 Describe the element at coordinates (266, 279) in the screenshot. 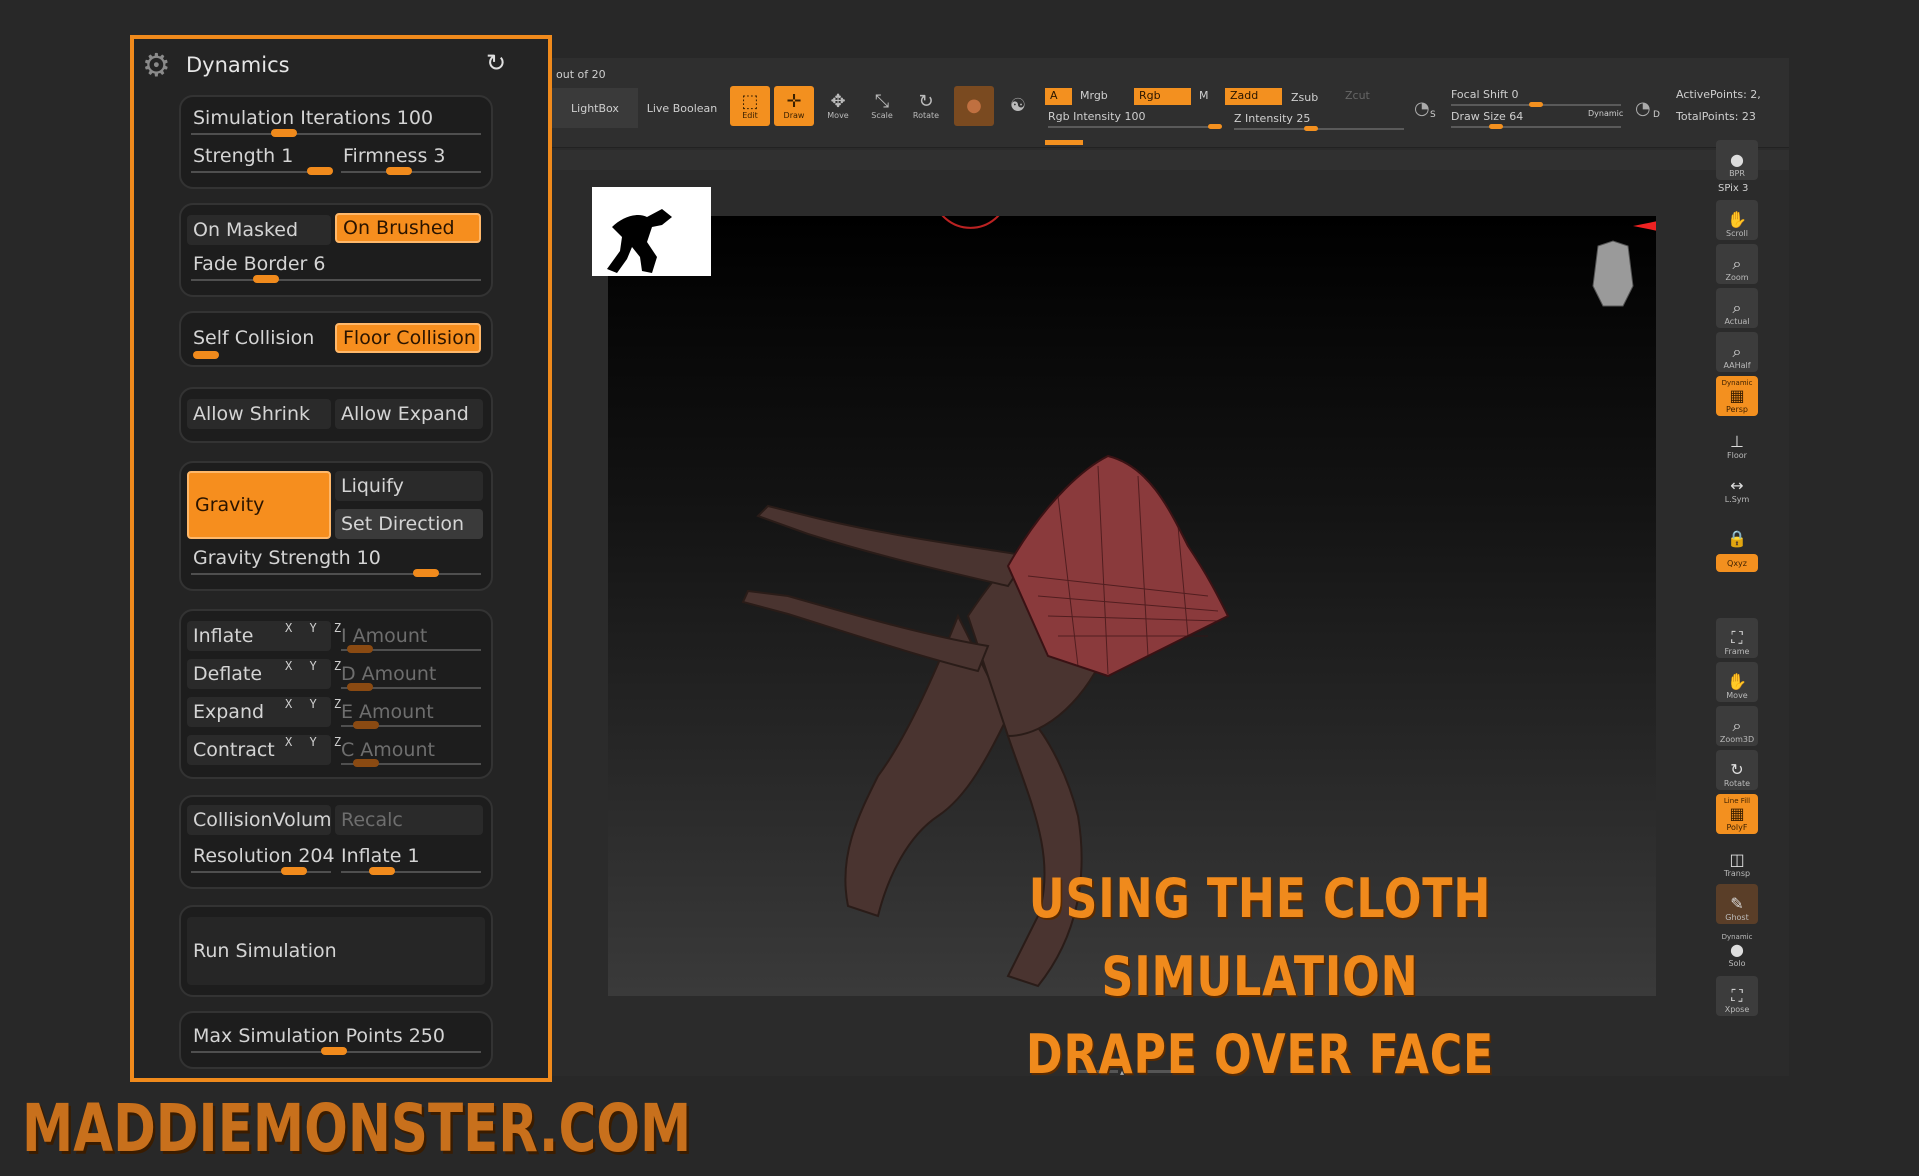

I see `fade-border-knob` at that location.